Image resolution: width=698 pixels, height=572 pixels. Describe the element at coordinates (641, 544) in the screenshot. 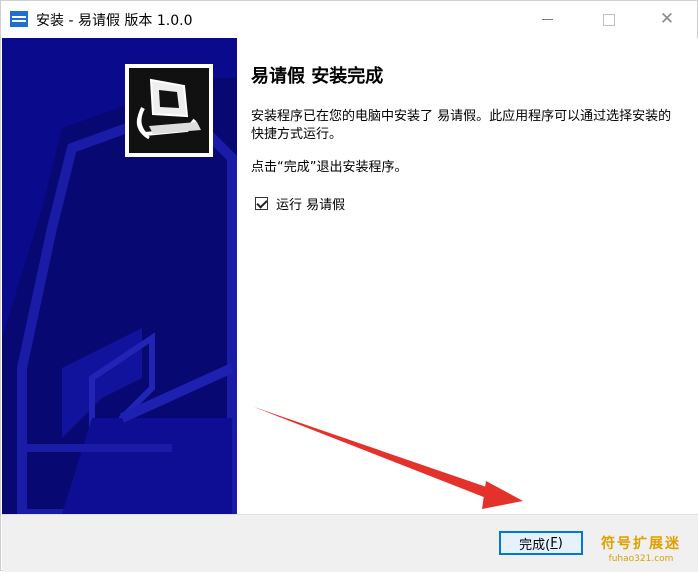

I see `watermark-cn: 符号扩展迷` at that location.